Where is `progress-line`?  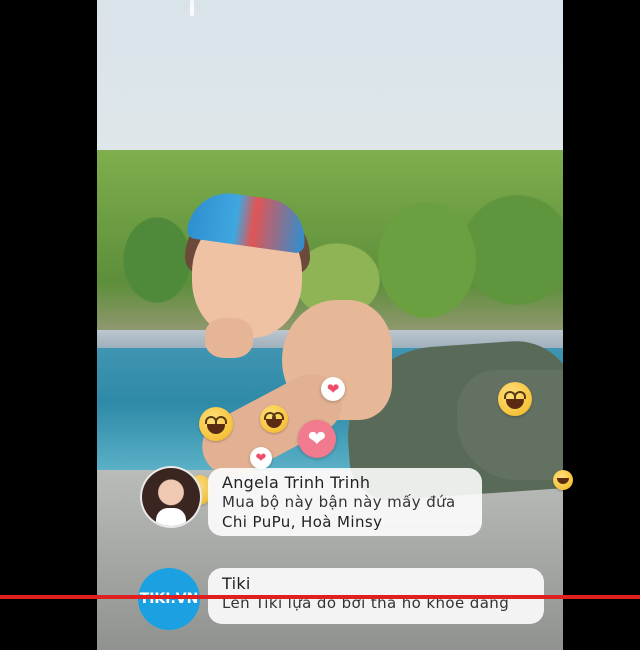 progress-line is located at coordinates (320, 597).